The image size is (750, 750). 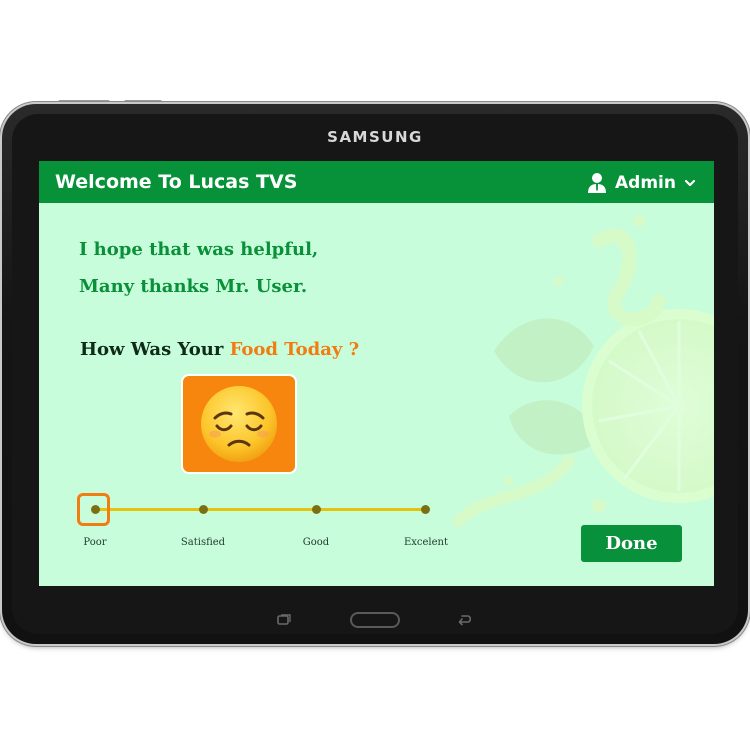 I want to click on question-highlight: Food Today ?, so click(x=294, y=349).